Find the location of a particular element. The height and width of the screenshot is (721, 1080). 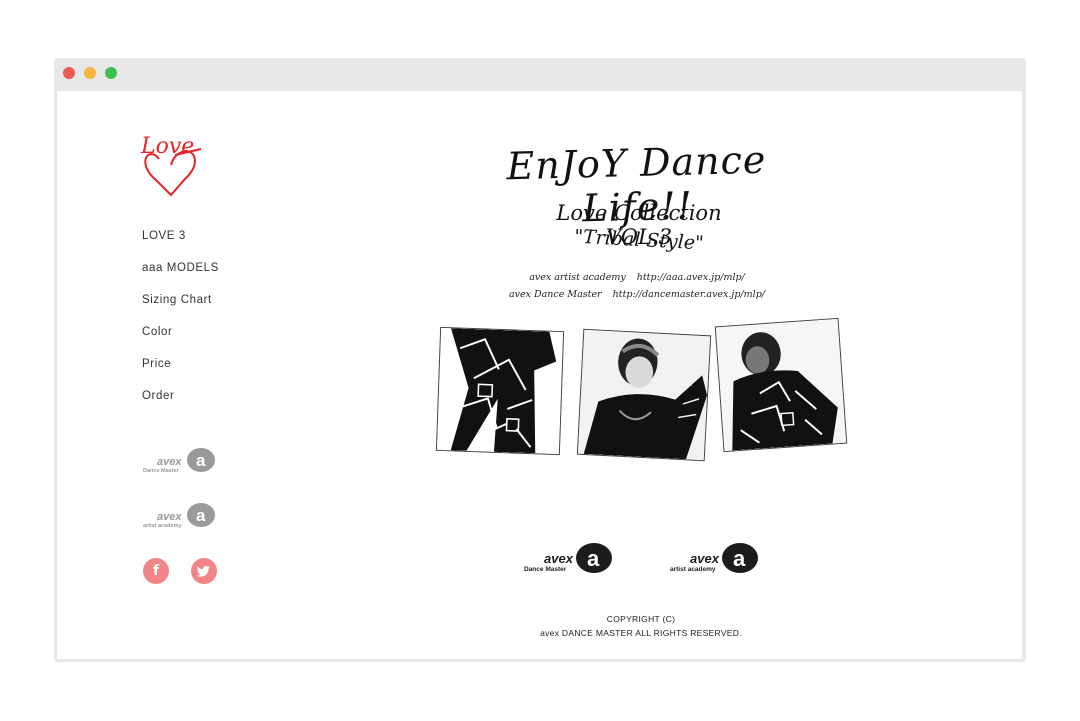

minimize-window-button is located at coordinates (90, 73).